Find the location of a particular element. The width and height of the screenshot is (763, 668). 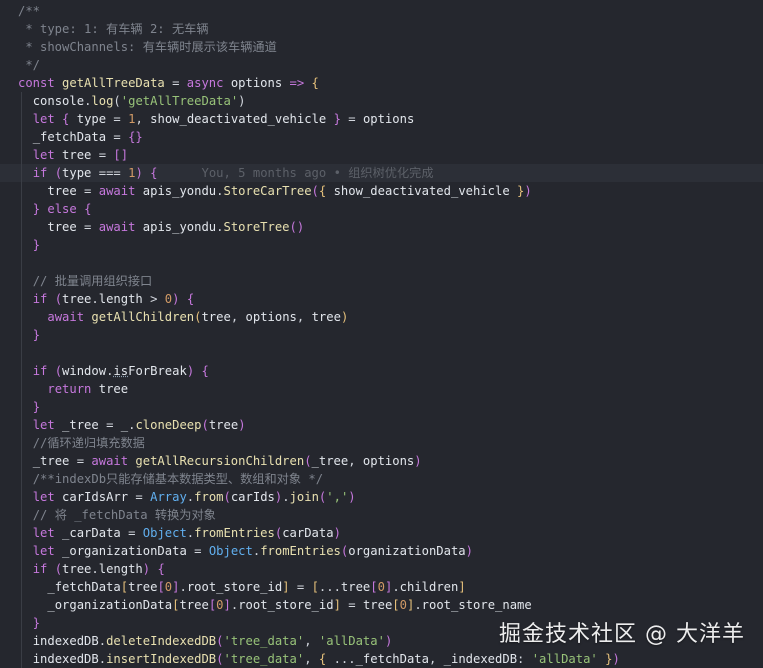

code-line: console.log('getAllTreeData') is located at coordinates (381, 101).